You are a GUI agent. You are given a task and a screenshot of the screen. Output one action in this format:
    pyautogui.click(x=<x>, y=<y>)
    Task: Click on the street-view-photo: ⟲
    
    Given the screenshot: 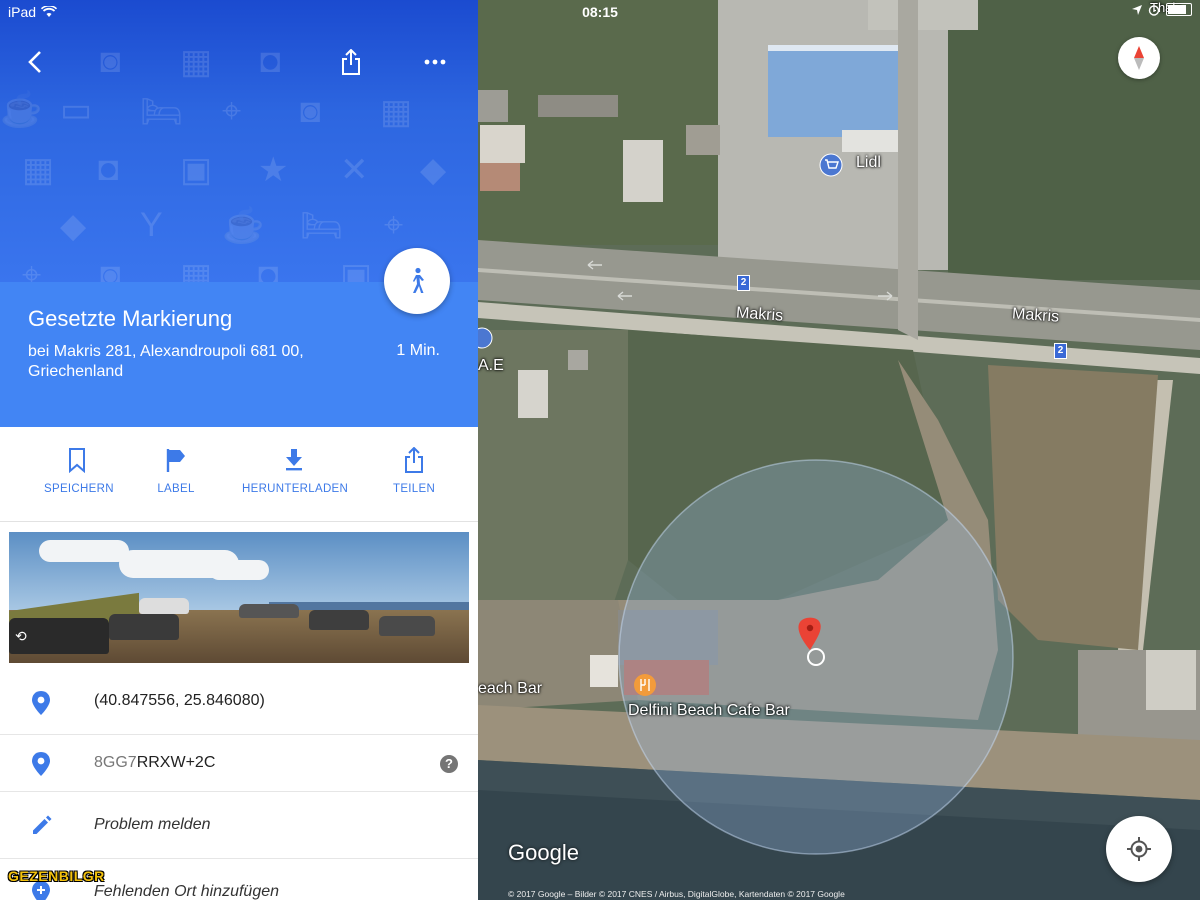 What is the action you would take?
    pyautogui.click(x=239, y=597)
    